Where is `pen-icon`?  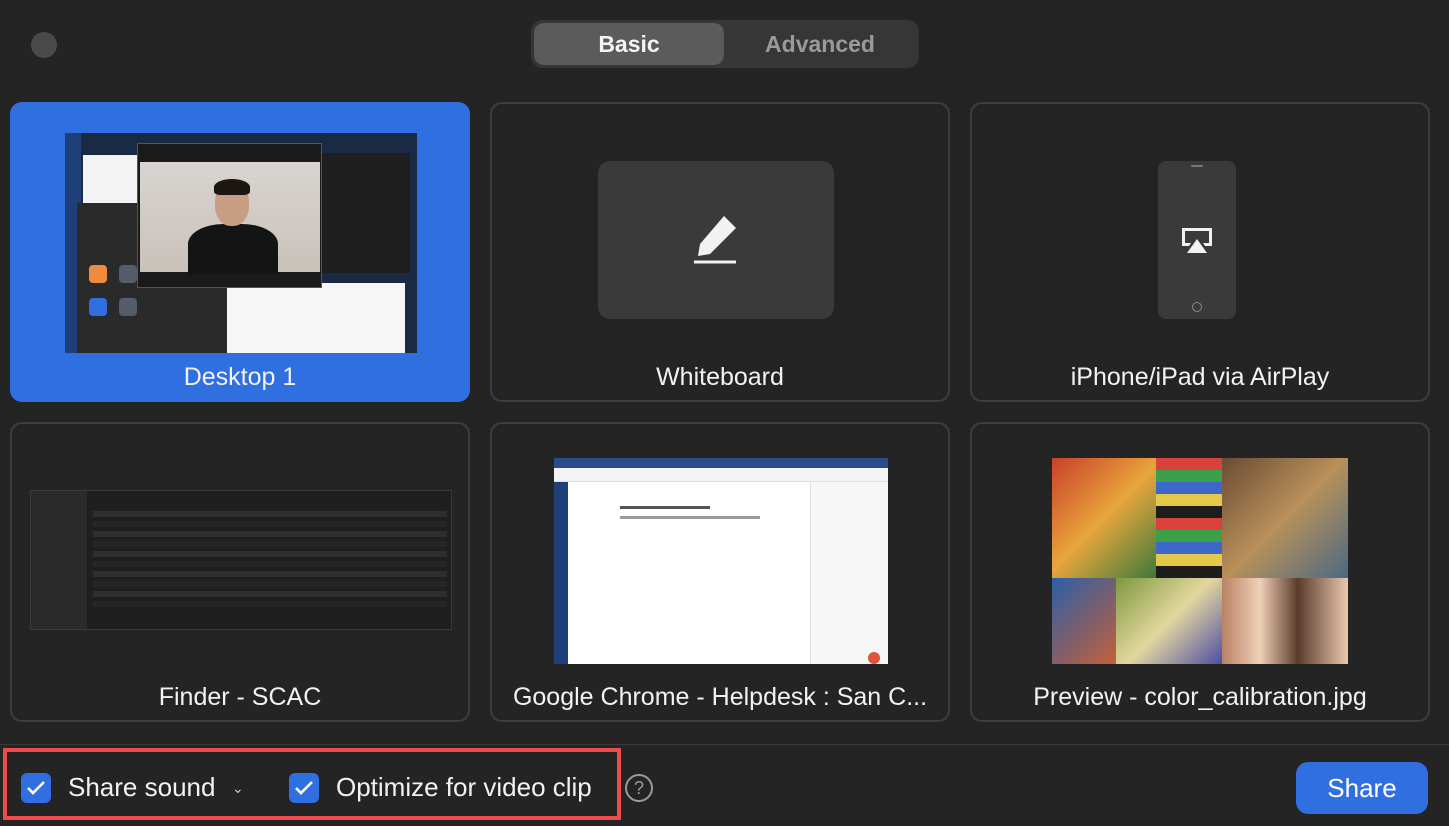 pen-icon is located at coordinates (715, 240).